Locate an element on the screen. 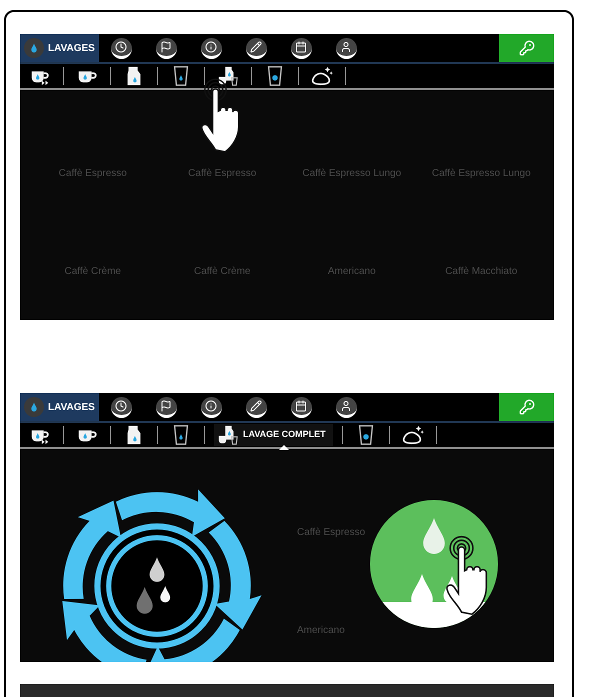  caret-icon is located at coordinates (284, 447).